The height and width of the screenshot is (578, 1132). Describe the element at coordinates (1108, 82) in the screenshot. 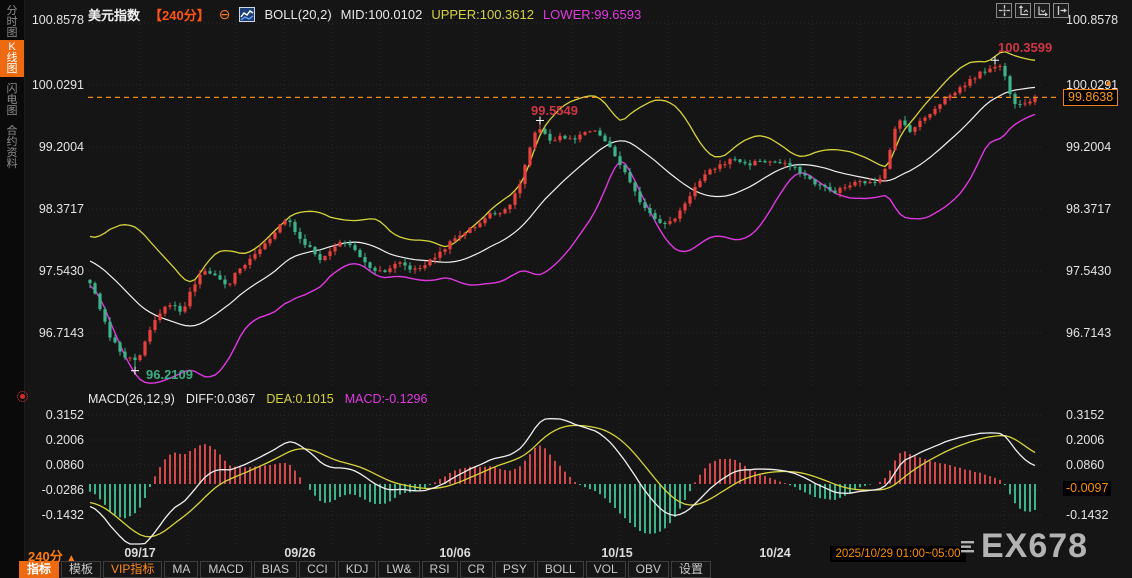

I see `price-up-arrow-icon: ▲` at that location.